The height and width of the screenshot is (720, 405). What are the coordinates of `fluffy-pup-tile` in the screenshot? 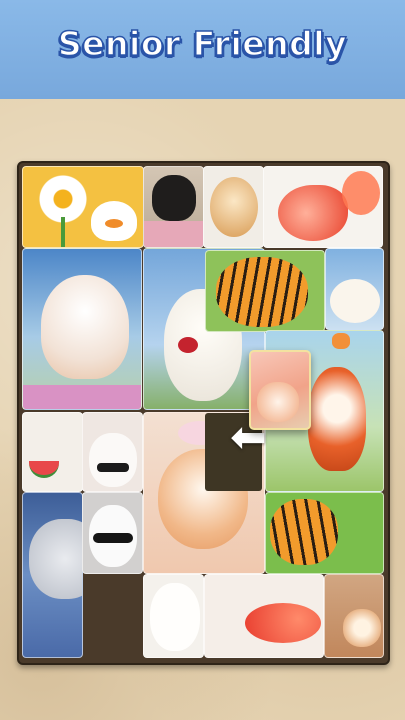 It's located at (233, 207).